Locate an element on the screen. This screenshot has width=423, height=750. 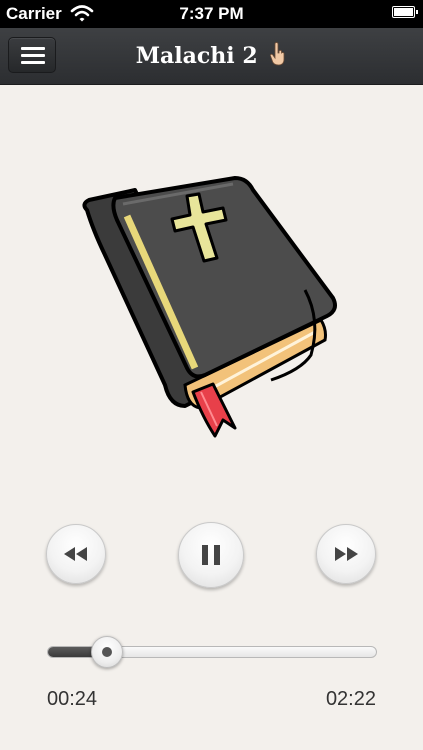
pause-button is located at coordinates (211, 555).